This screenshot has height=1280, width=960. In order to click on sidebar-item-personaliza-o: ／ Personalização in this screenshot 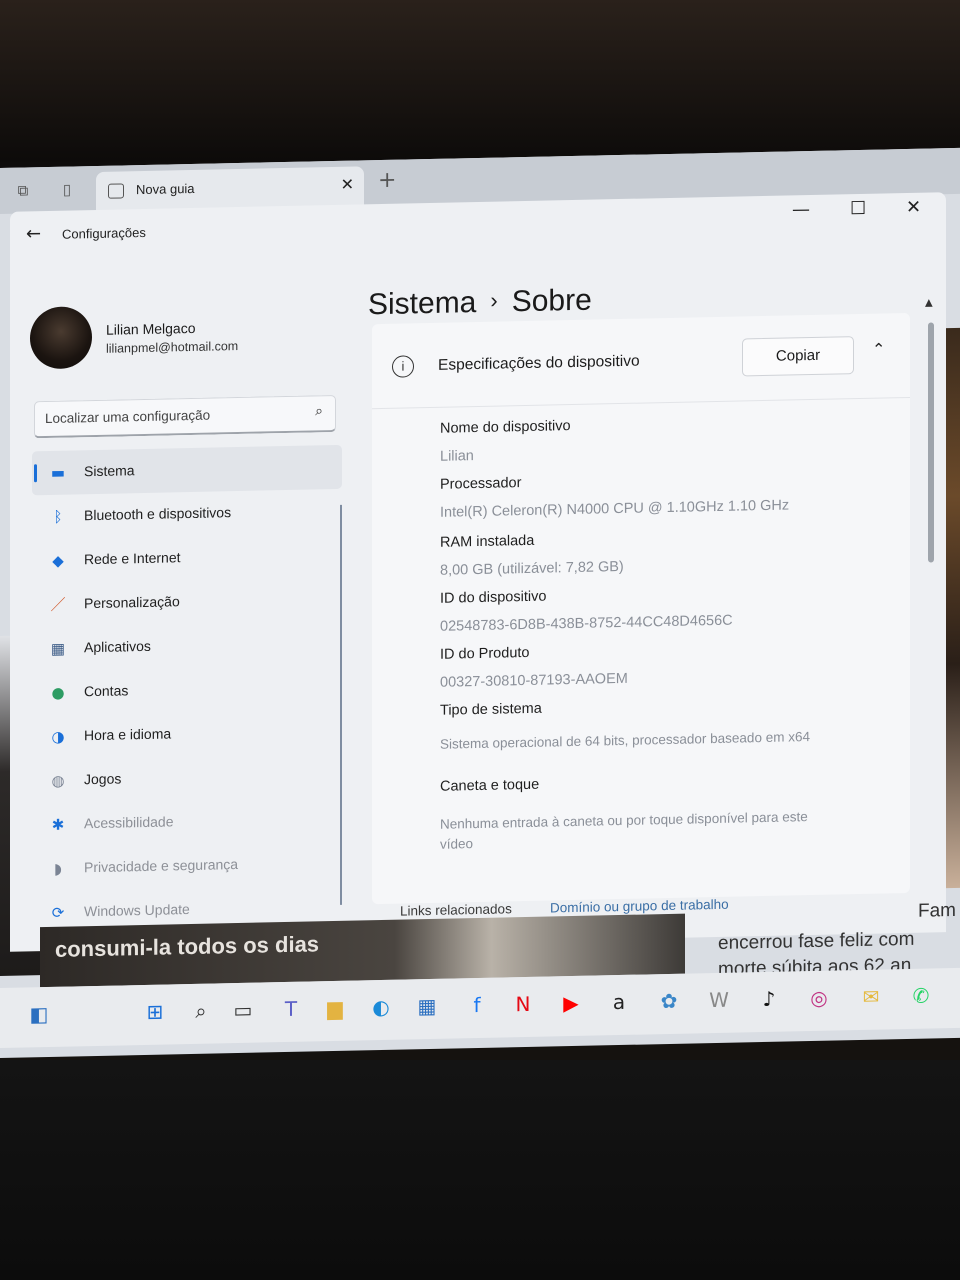, I will do `click(187, 602)`.